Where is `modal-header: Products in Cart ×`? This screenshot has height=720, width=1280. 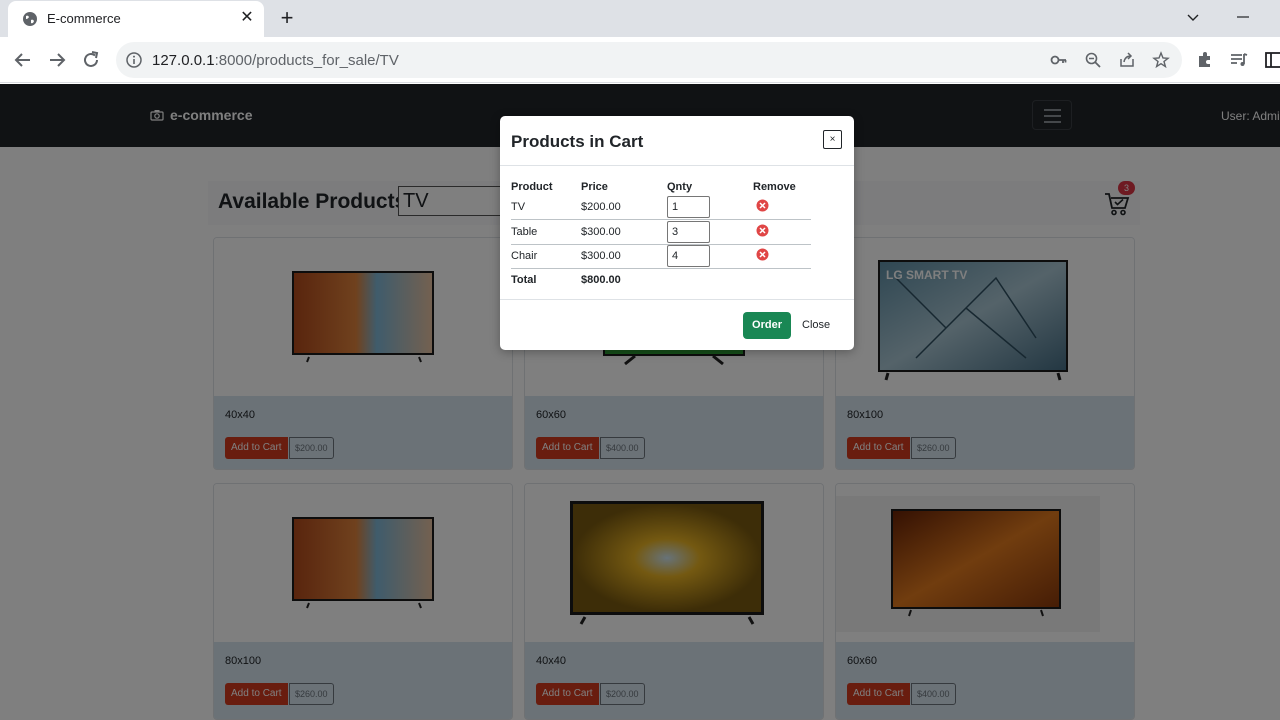 modal-header: Products in Cart × is located at coordinates (677, 141).